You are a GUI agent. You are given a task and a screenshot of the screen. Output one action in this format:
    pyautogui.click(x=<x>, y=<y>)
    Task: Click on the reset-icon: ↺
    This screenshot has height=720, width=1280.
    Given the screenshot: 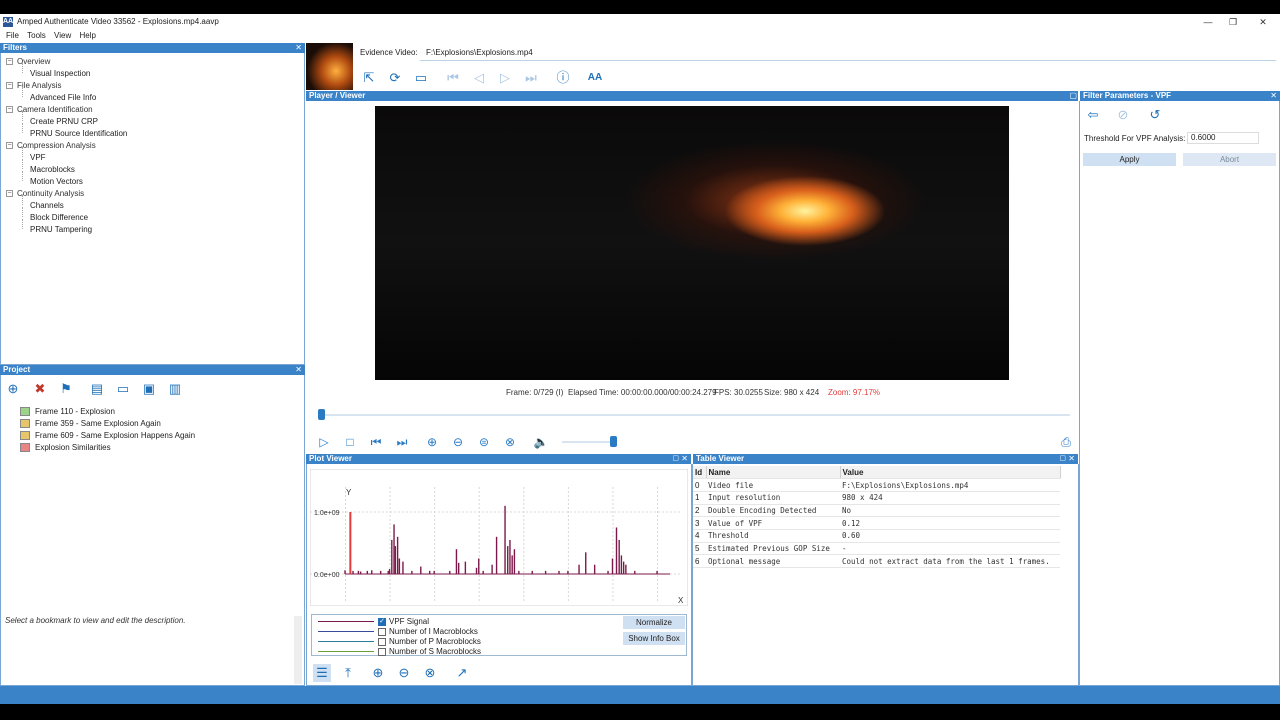 What is the action you would take?
    pyautogui.click(x=1155, y=115)
    